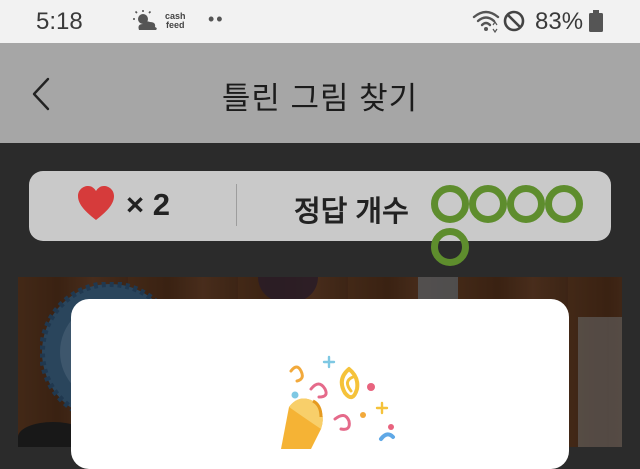 The image size is (640, 469). I want to click on wifi-icon, so click(486, 21).